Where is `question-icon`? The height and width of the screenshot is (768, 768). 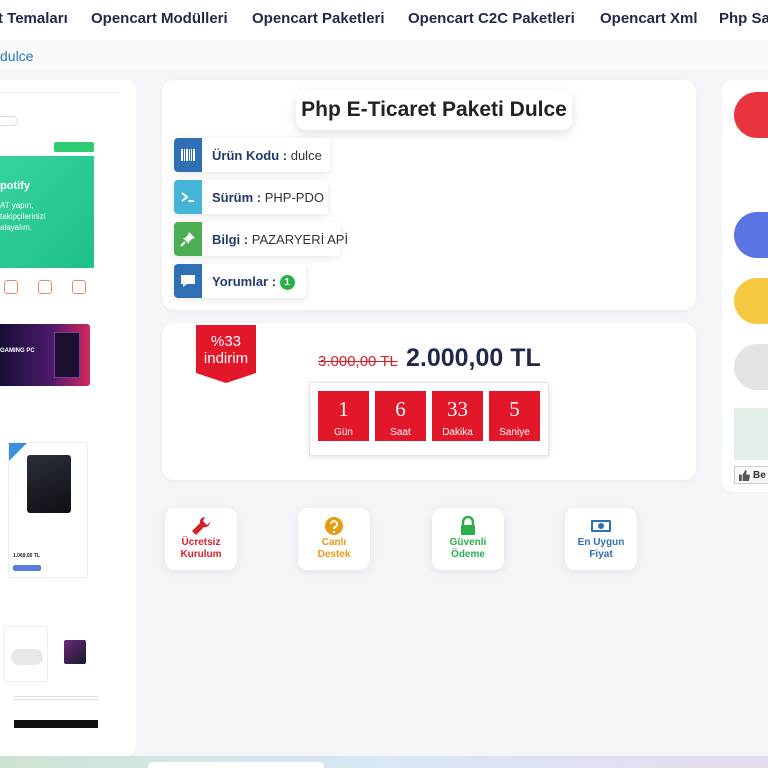
question-icon is located at coordinates (334, 526).